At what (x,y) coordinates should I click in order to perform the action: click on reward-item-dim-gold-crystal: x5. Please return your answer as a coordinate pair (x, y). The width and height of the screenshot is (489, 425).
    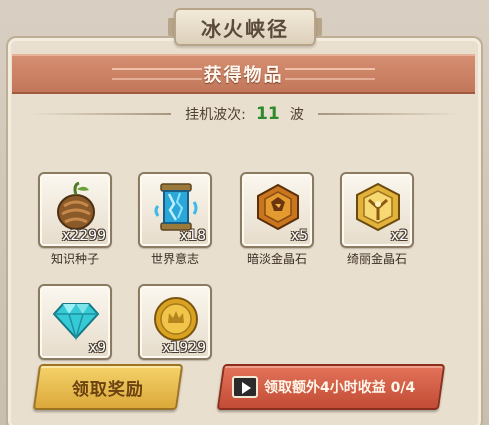
    Looking at the image, I should click on (277, 210).